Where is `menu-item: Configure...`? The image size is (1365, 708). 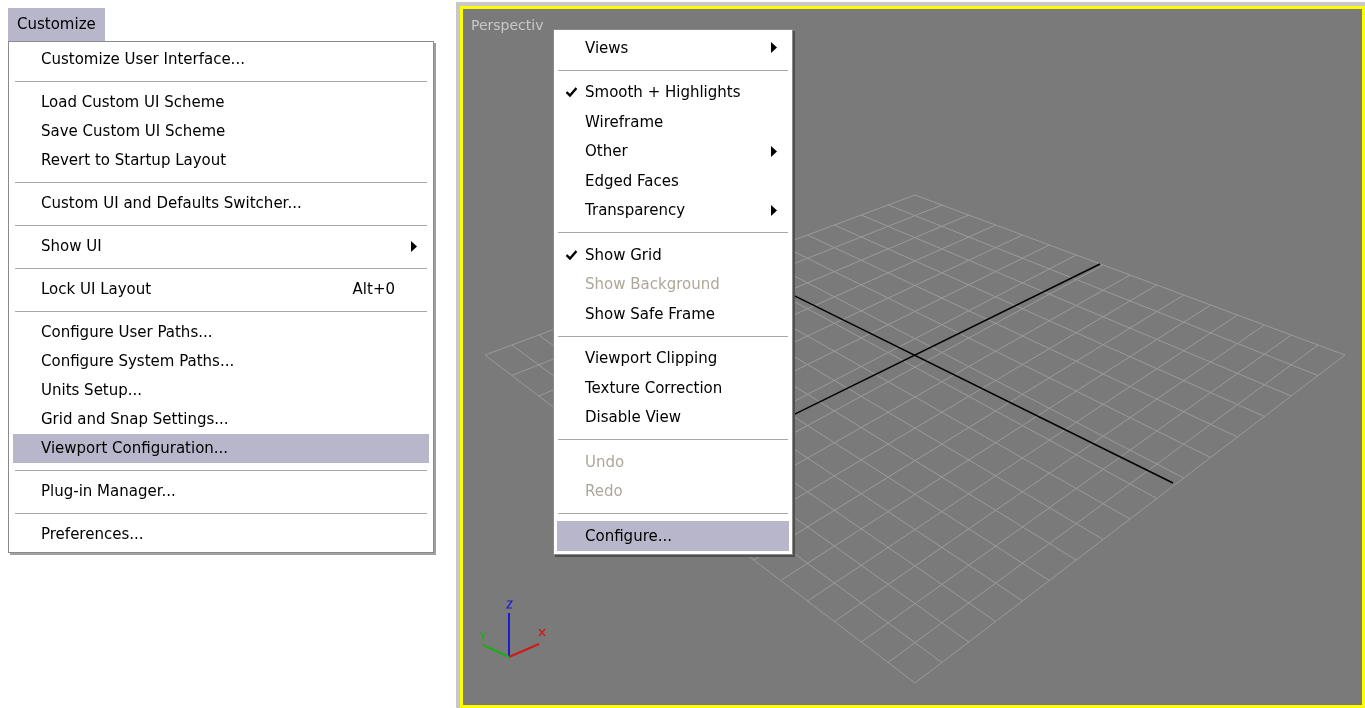
menu-item: Configure... is located at coordinates (673, 536).